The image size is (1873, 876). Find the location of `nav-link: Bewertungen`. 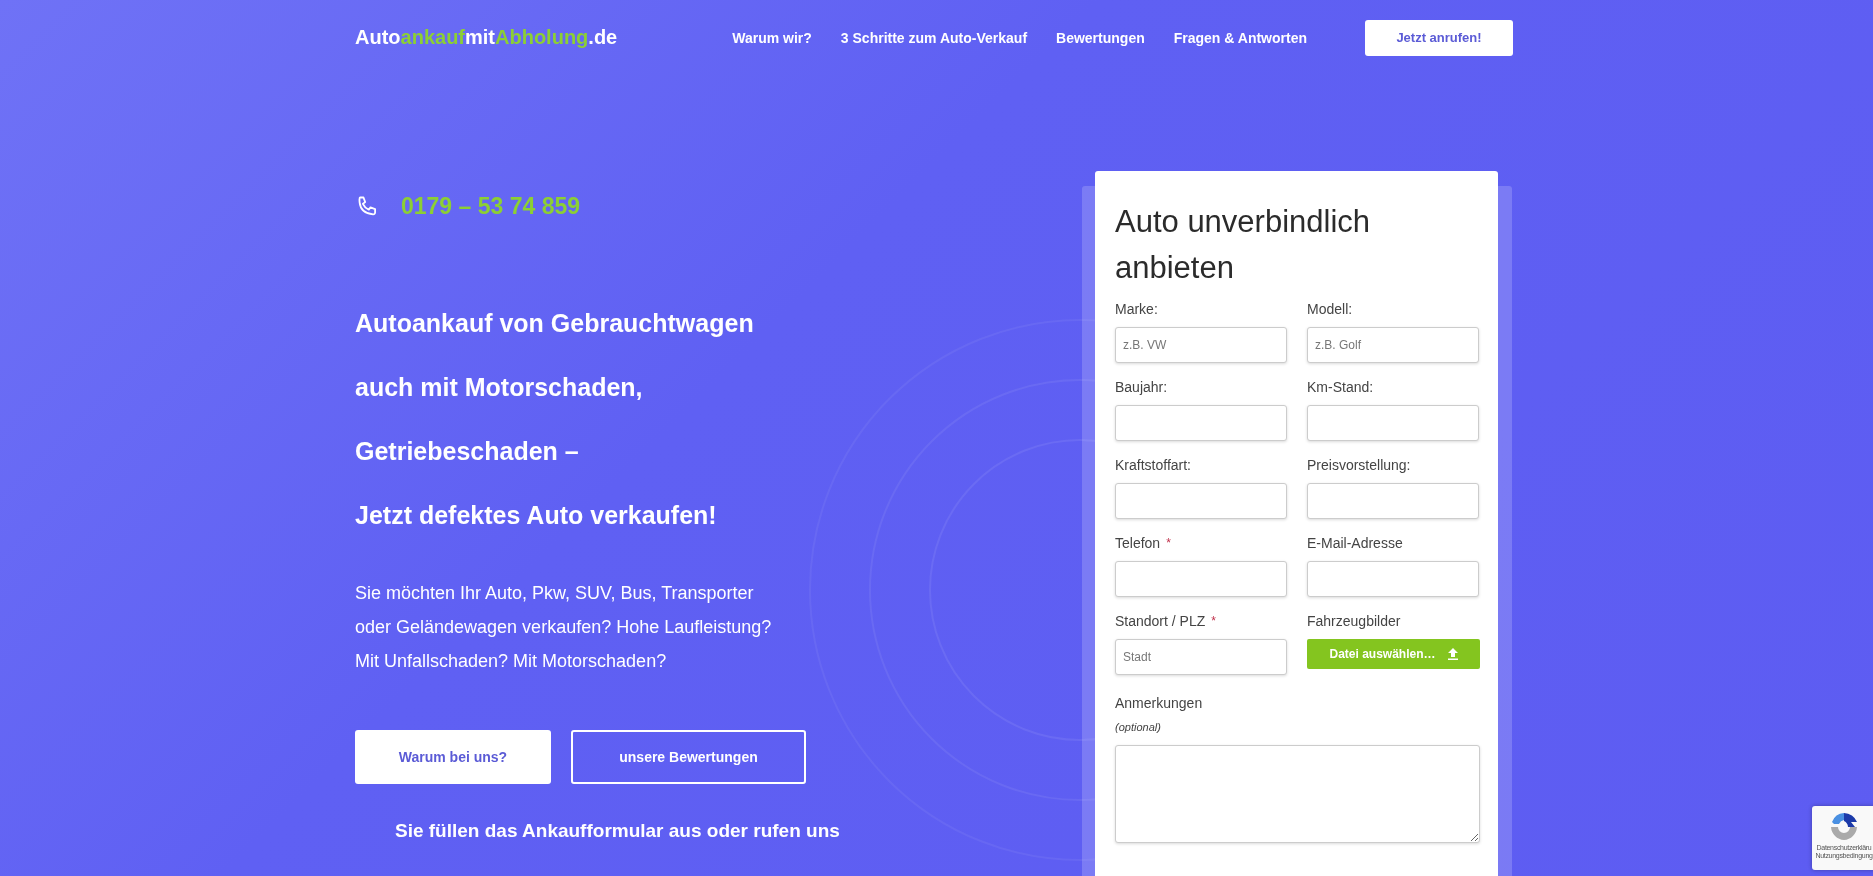

nav-link: Bewertungen is located at coordinates (1100, 37).